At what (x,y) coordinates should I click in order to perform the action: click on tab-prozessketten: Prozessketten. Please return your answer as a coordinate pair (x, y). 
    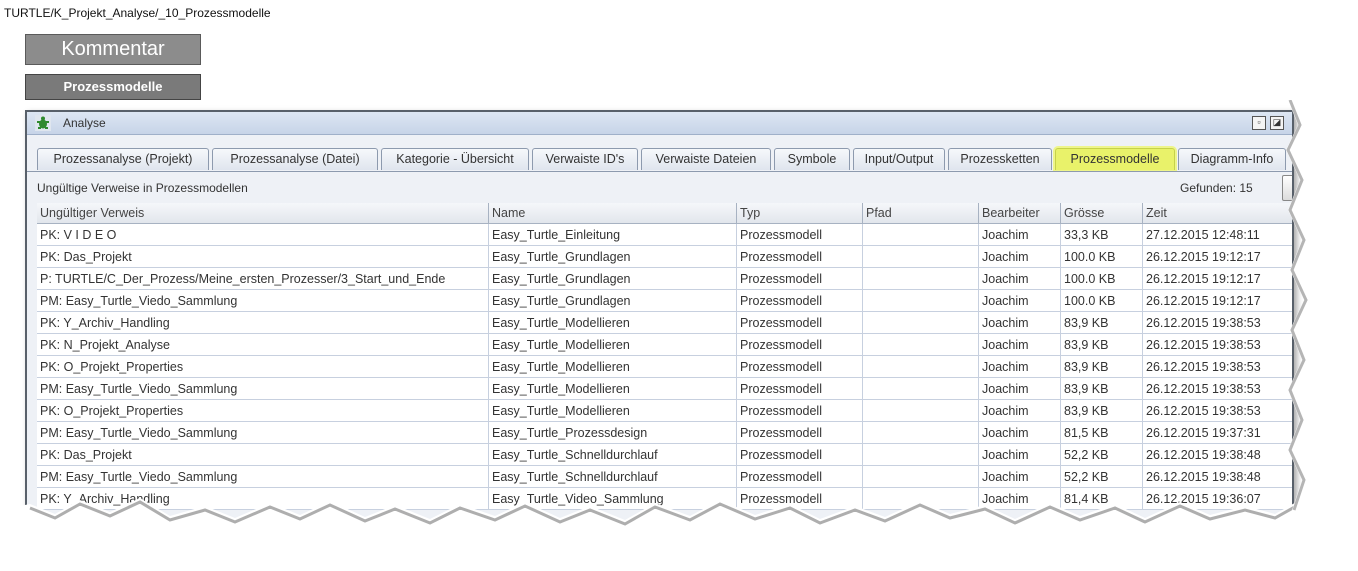
    Looking at the image, I should click on (1000, 159).